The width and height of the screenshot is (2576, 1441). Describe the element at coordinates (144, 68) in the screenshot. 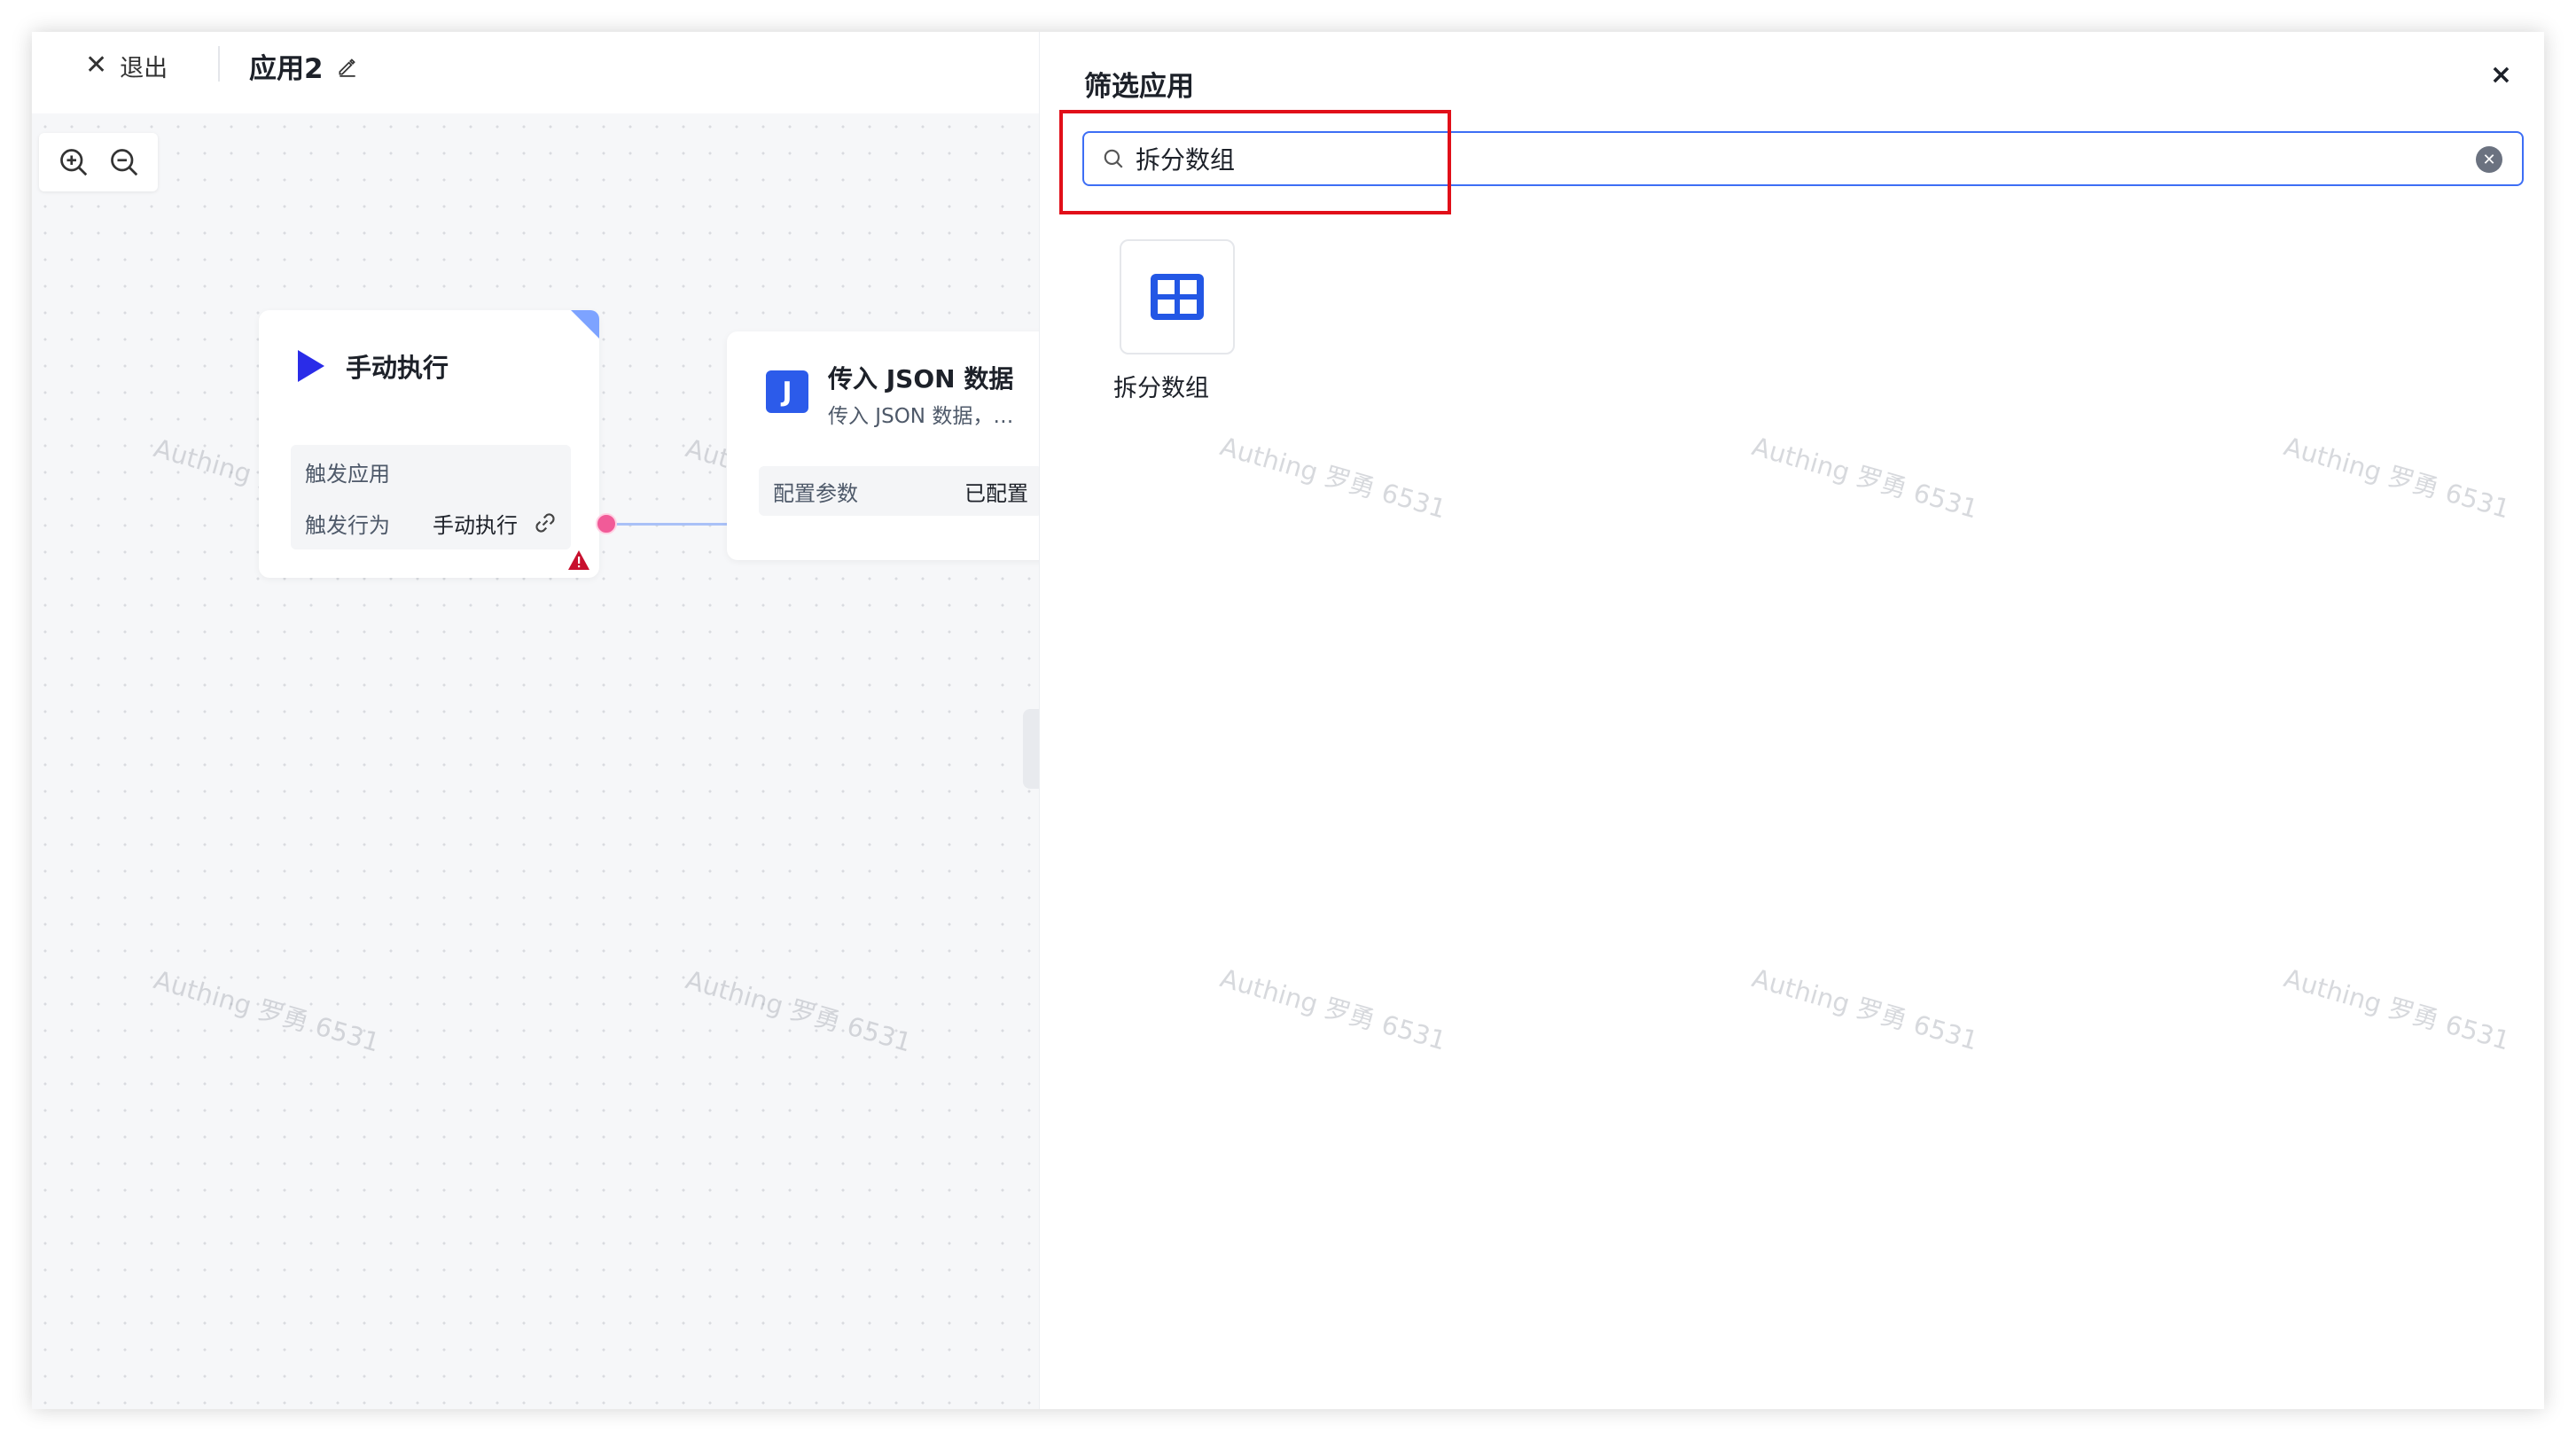

I see `exit-label: 退出` at that location.